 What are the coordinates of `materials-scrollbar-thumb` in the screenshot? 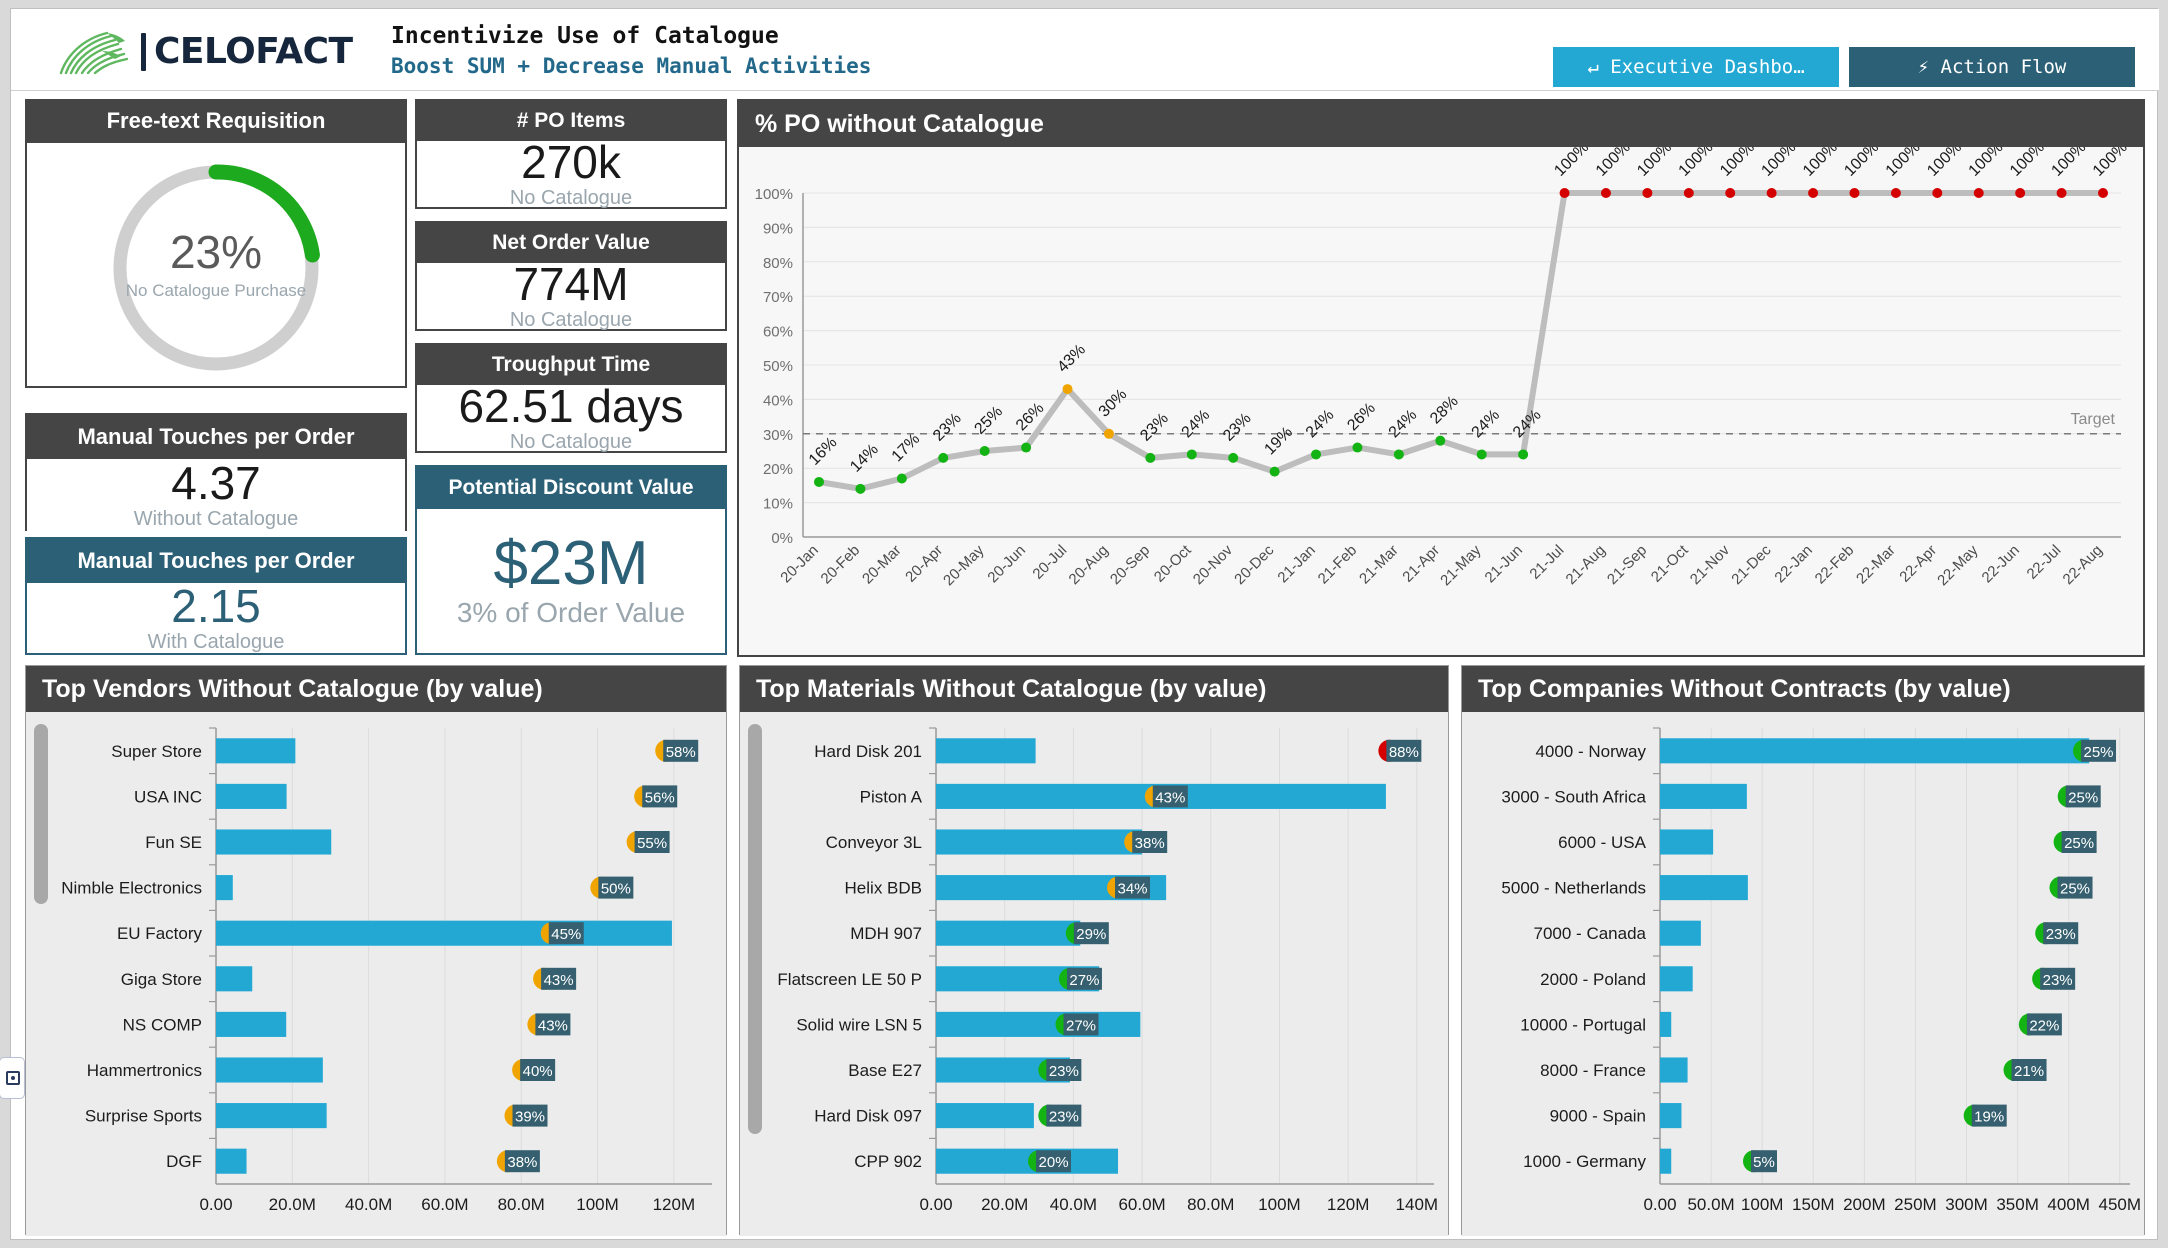 It's located at (755, 929).